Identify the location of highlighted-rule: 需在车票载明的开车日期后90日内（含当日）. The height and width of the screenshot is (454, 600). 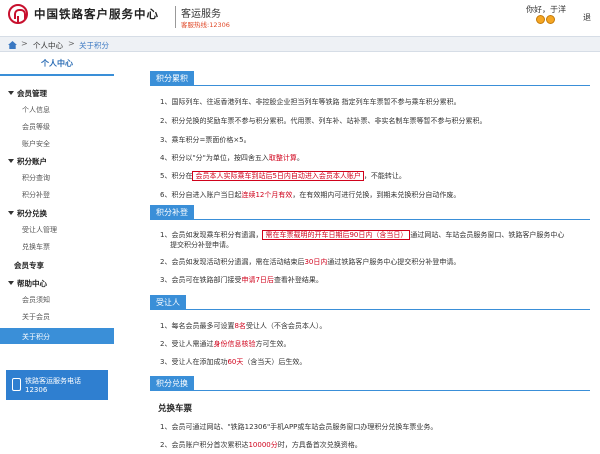
(336, 235).